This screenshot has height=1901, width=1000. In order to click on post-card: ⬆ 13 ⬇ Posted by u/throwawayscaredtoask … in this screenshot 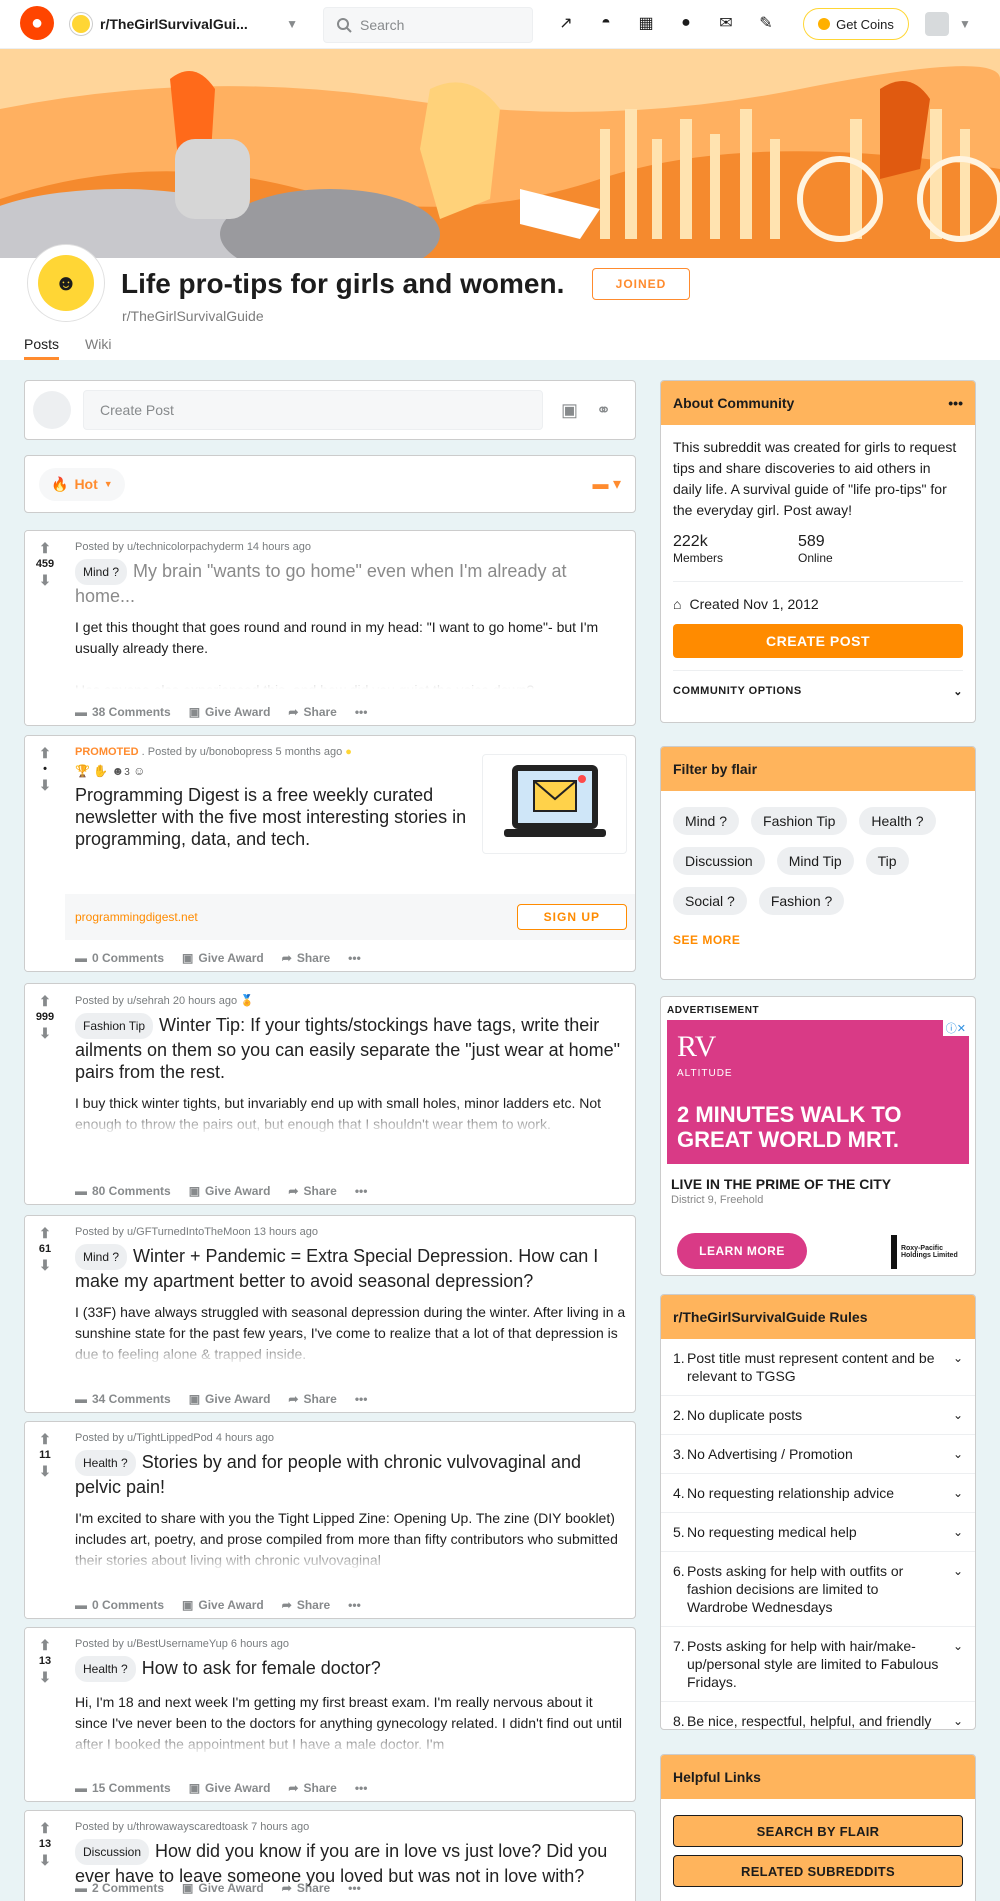, I will do `click(330, 1855)`.